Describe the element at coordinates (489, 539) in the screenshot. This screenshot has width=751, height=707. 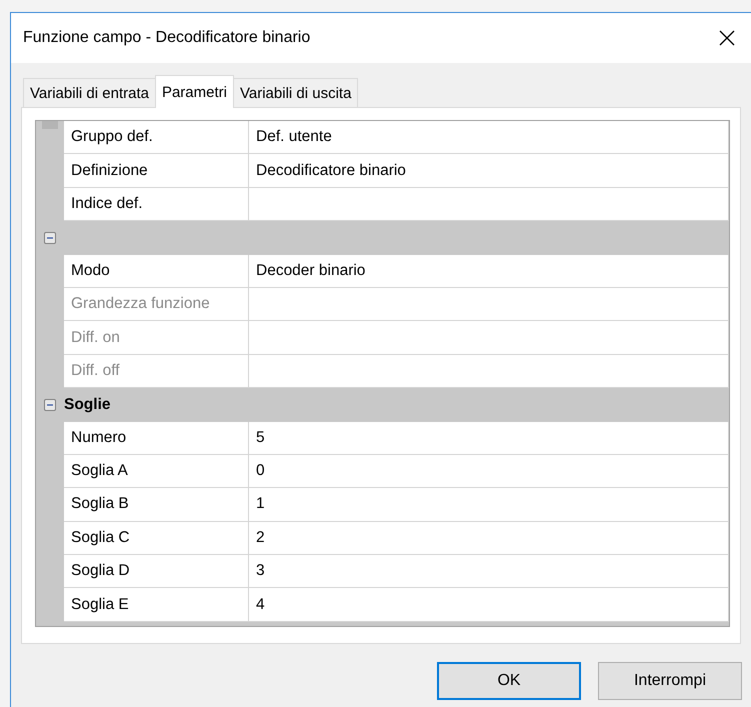
I see `property-value: 2` at that location.